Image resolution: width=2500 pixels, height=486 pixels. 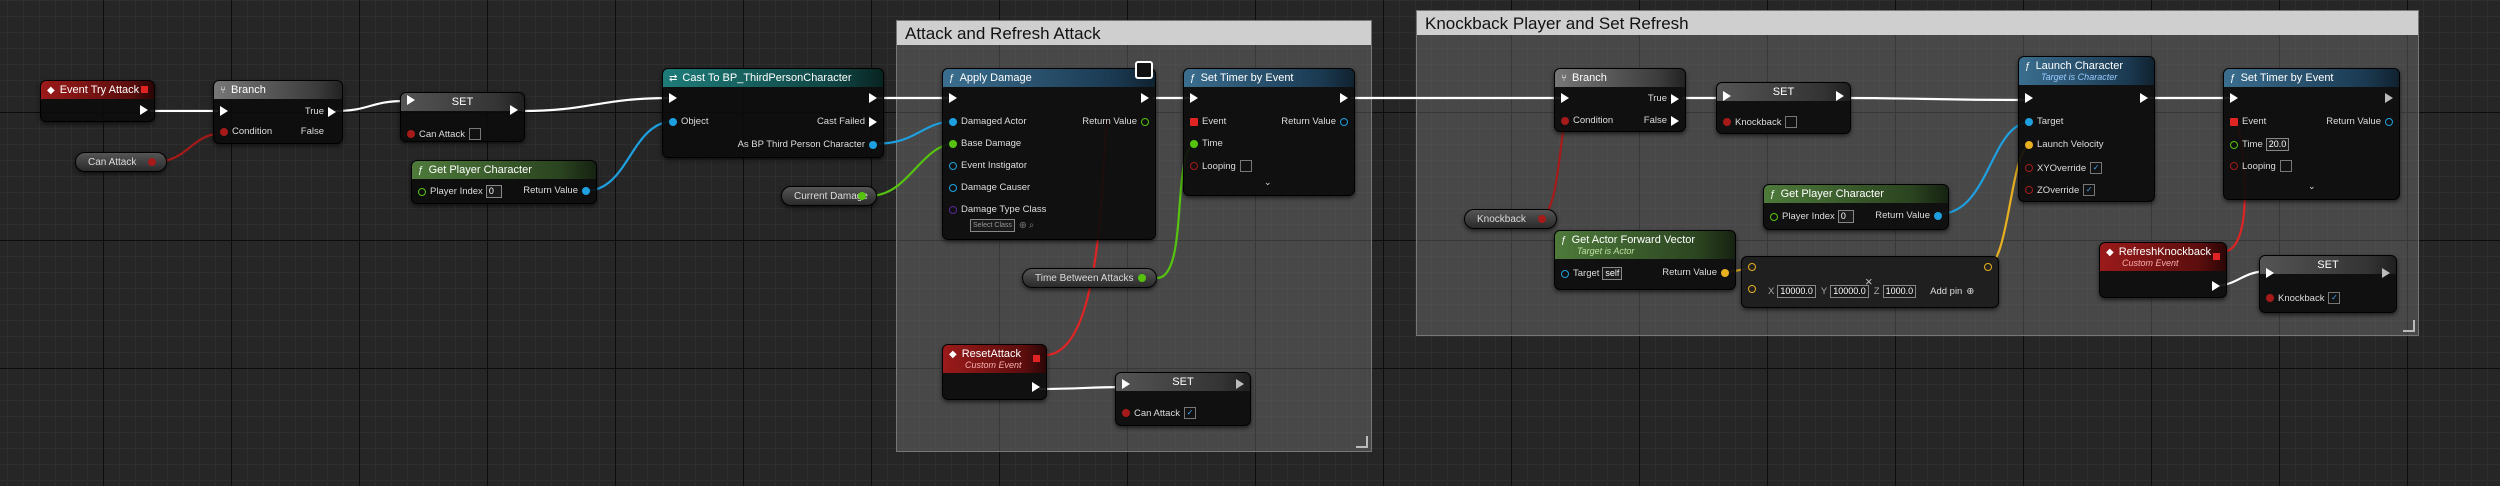 I want to click on vector-multiply-node: × X 10000.0 Y 10000.0 Z 1000.0 Add pin ⊕, so click(x=1870, y=282).